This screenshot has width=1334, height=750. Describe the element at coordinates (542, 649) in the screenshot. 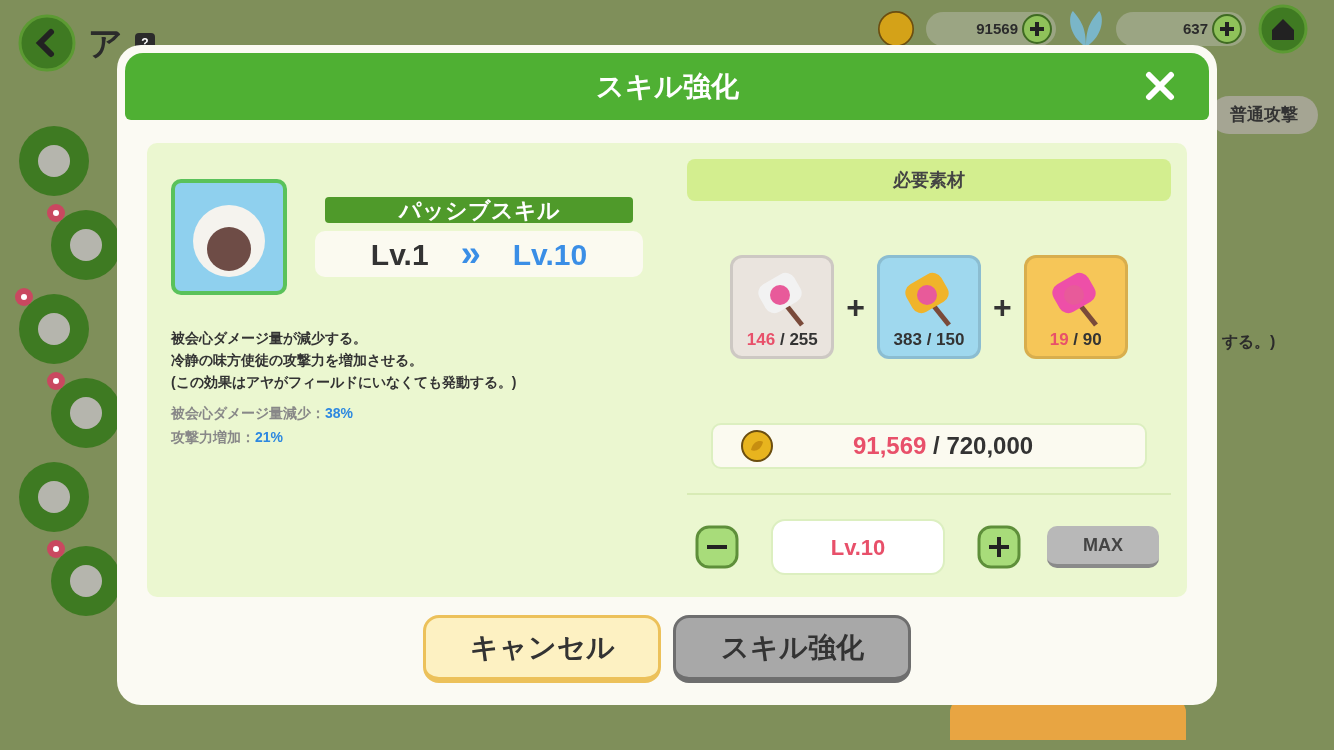

I see `cancel-button: キャンセル` at that location.